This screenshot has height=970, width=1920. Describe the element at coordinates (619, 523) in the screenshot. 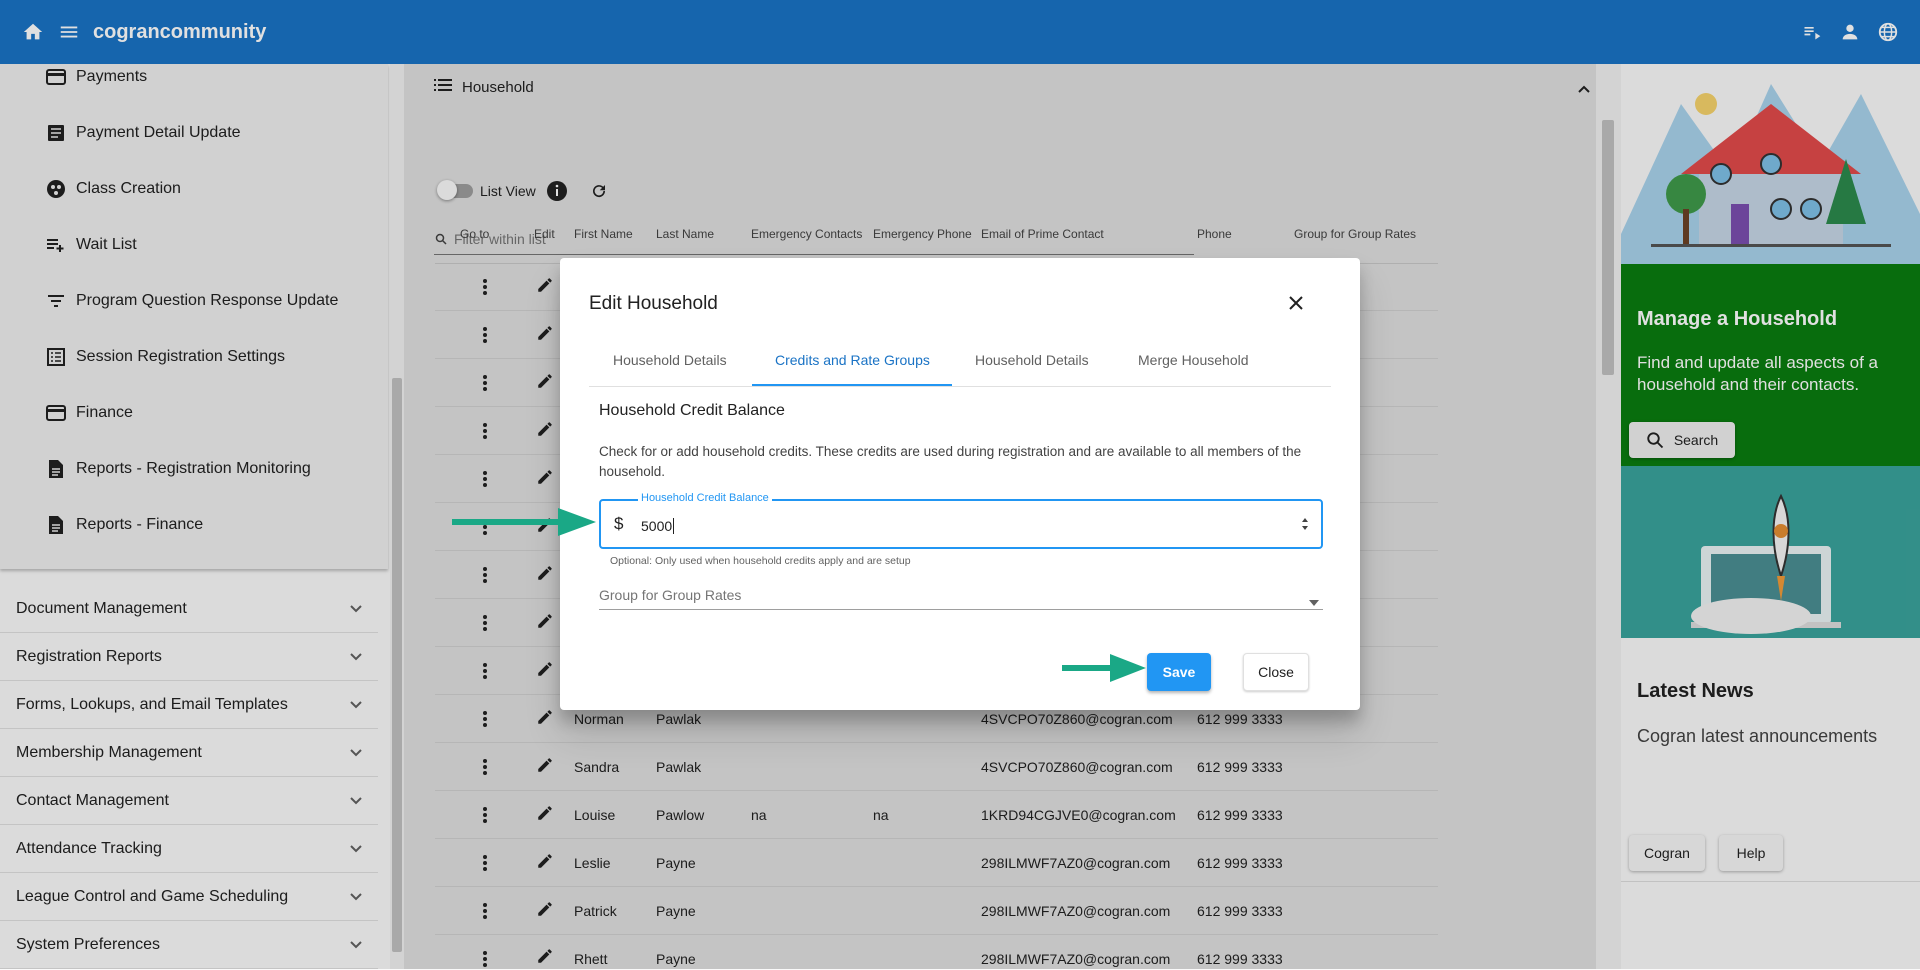

I see `currency-symbol: $` at that location.